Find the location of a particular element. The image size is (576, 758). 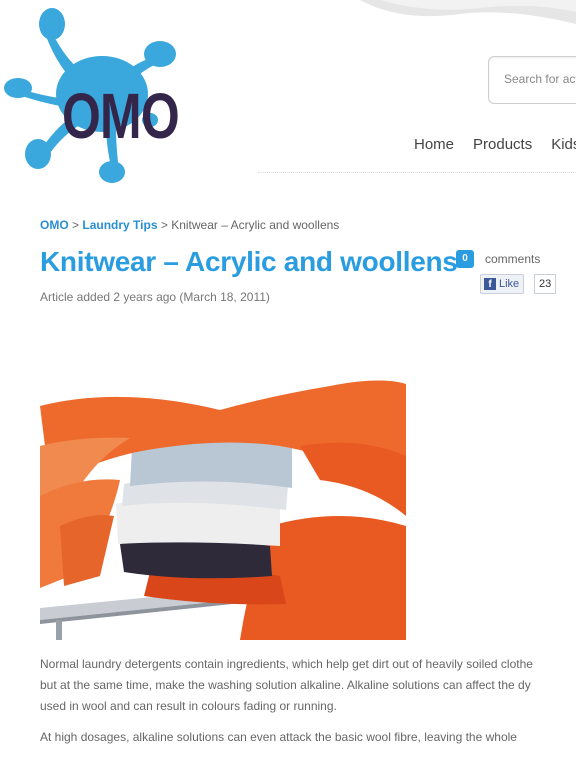

facebook-like-button: f Like is located at coordinates (502, 284).